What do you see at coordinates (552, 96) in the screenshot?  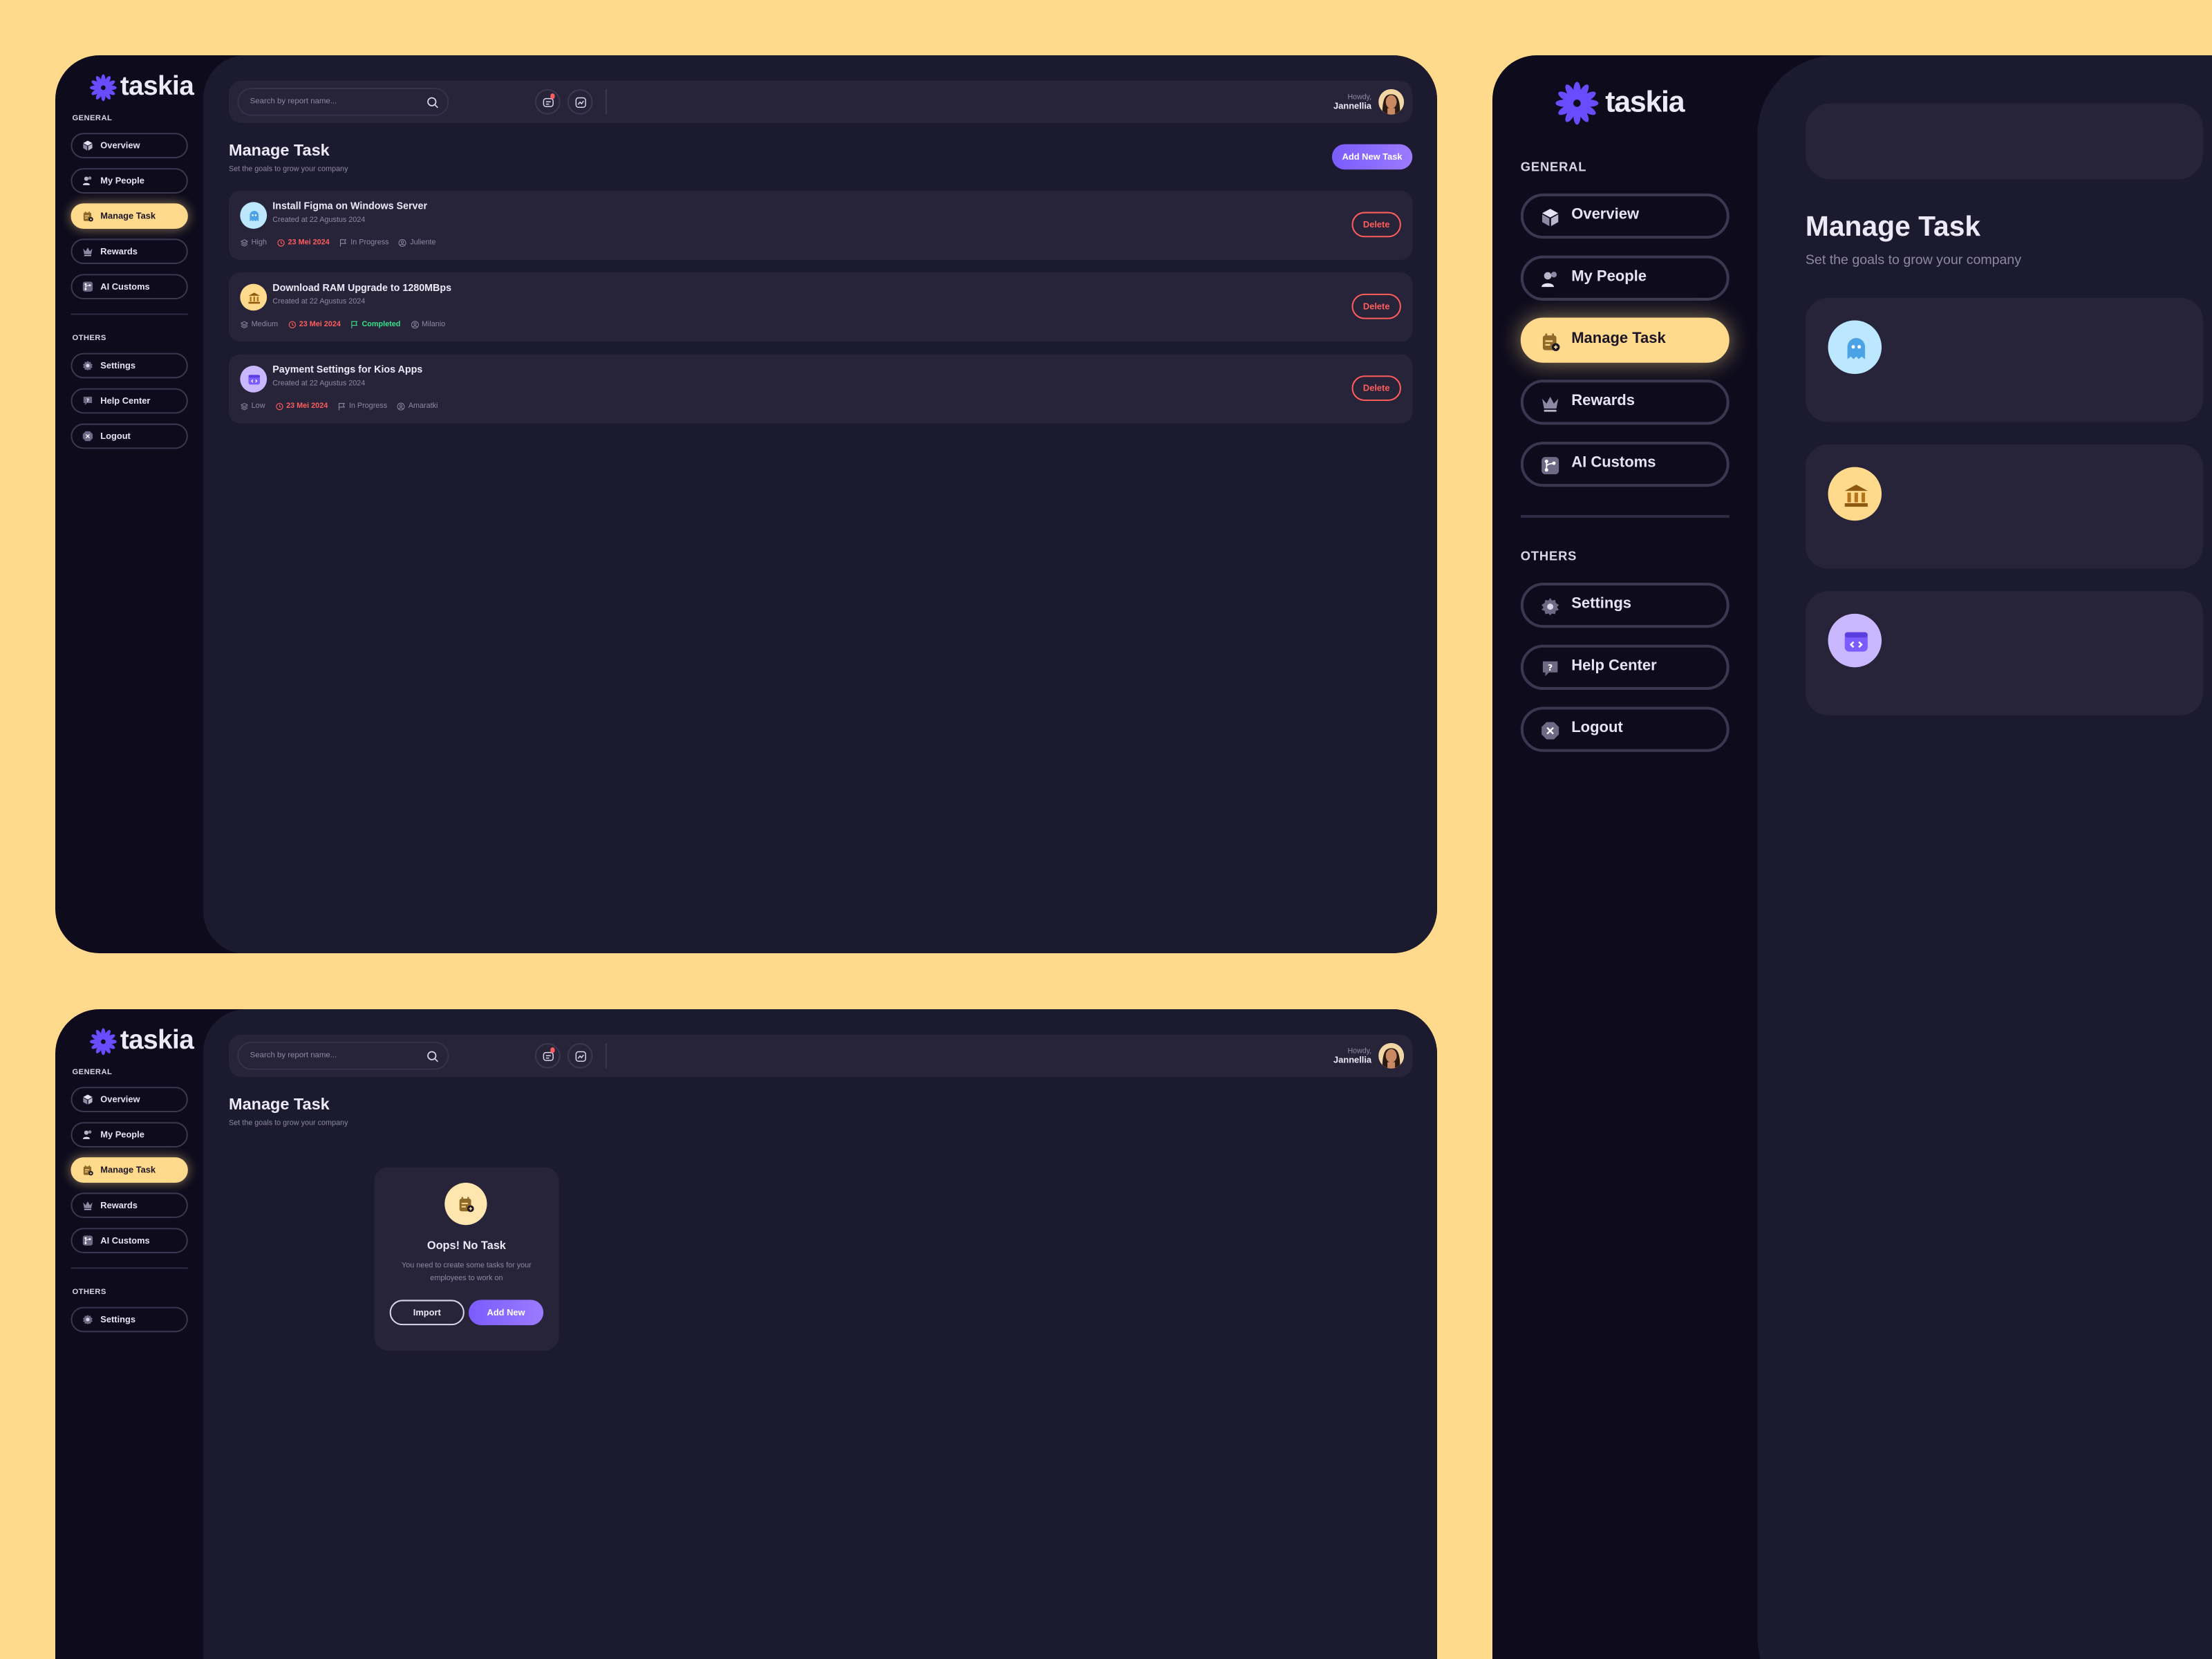 I see `notification-dot` at bounding box center [552, 96].